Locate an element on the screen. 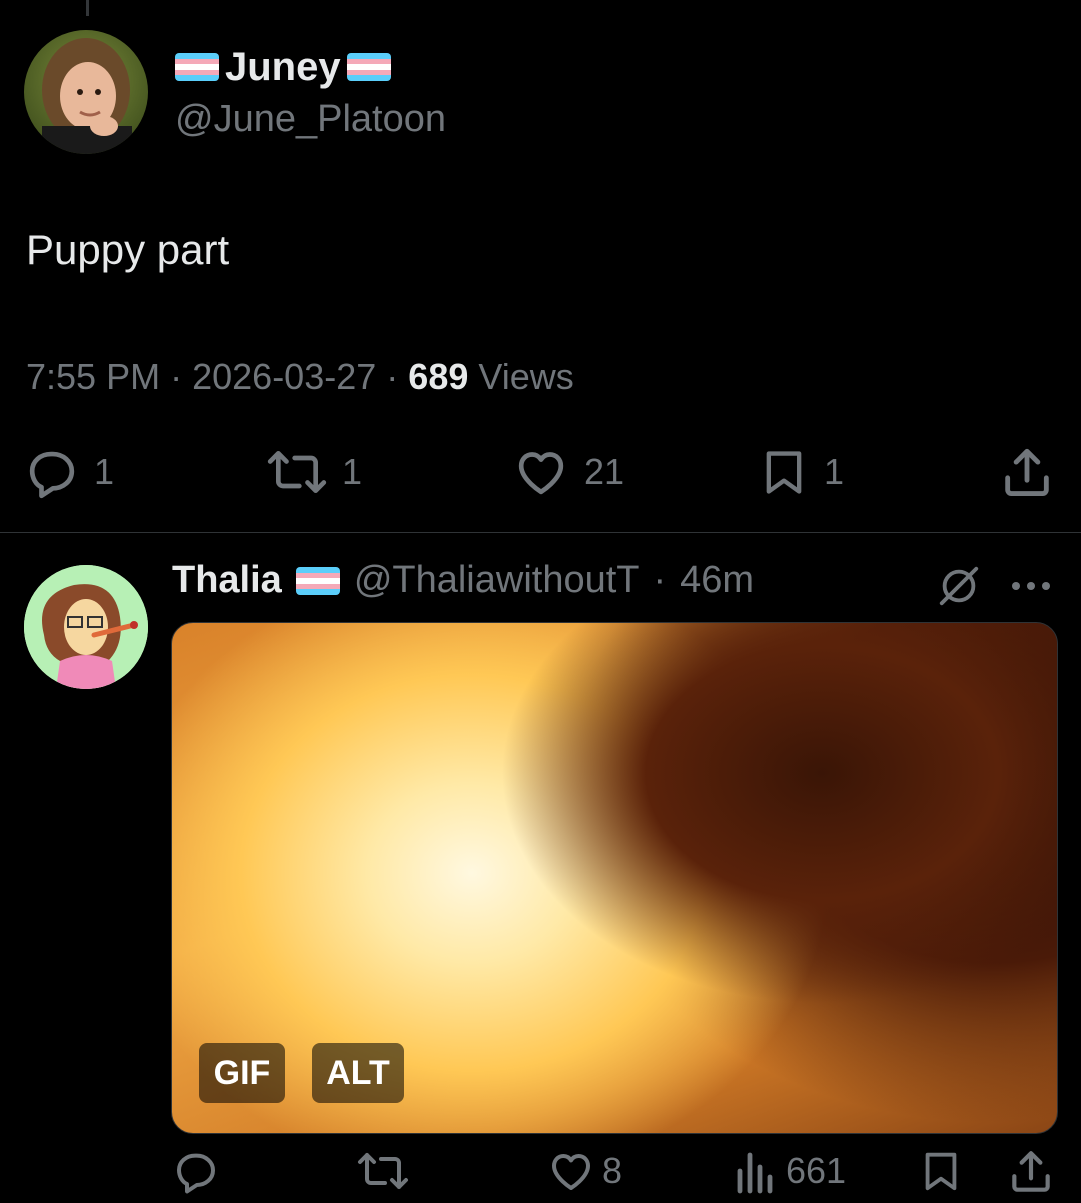 Image resolution: width=1081 pixels, height=1203 pixels. retweet-button is located at coordinates (383, 1171).